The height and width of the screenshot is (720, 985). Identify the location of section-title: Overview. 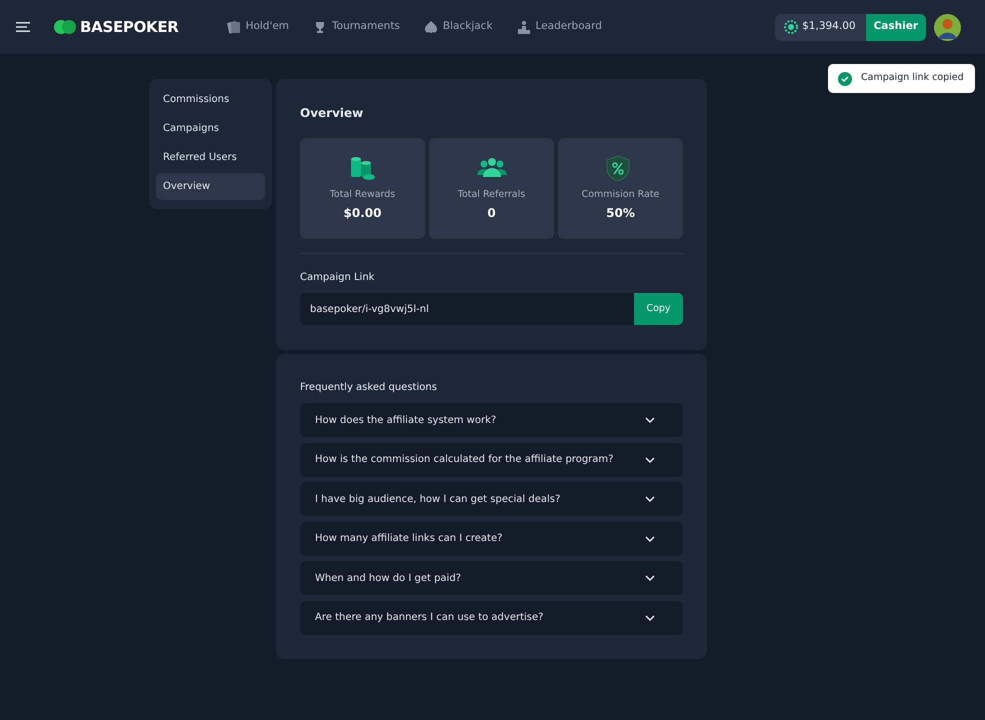
(332, 113).